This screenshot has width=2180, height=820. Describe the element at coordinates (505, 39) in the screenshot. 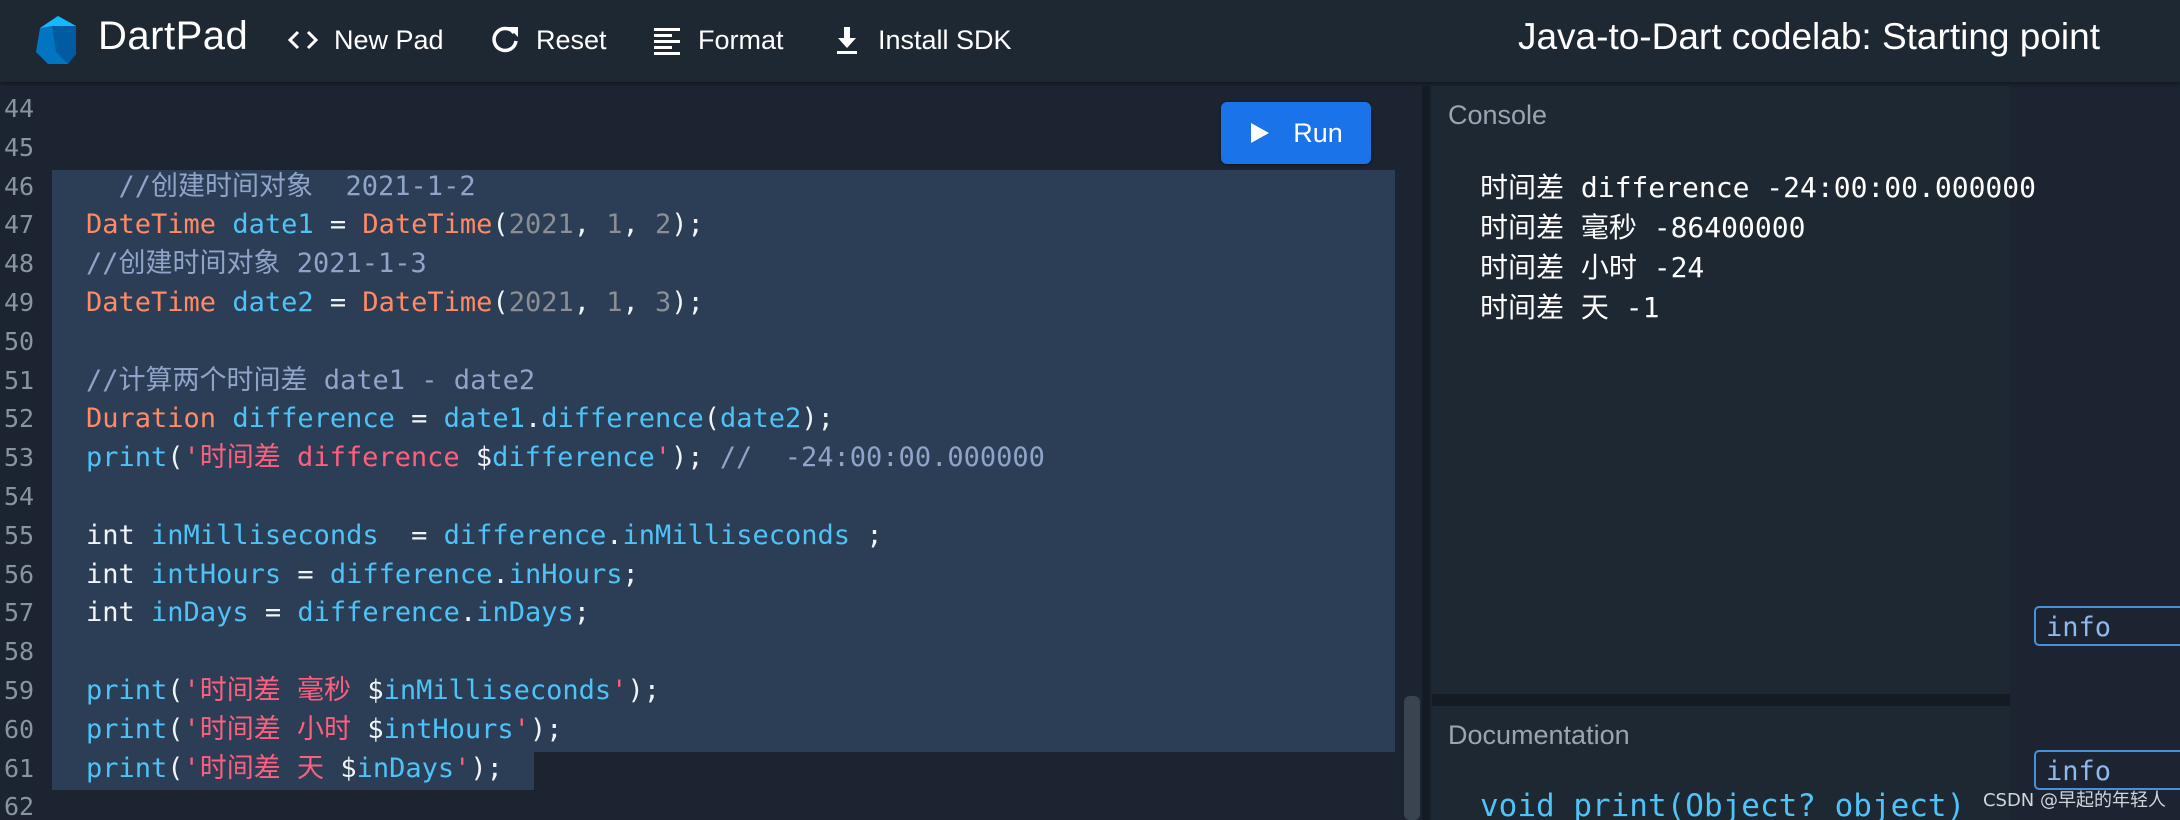

I see `refresh-icon` at that location.